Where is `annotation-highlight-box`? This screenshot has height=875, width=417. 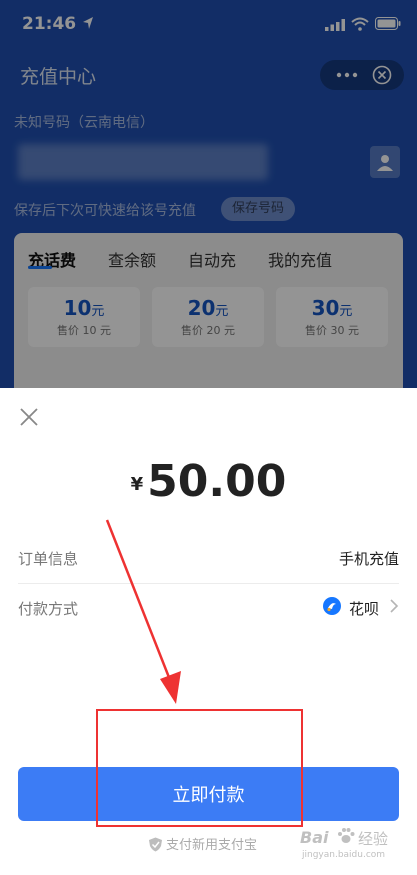 annotation-highlight-box is located at coordinates (199, 768).